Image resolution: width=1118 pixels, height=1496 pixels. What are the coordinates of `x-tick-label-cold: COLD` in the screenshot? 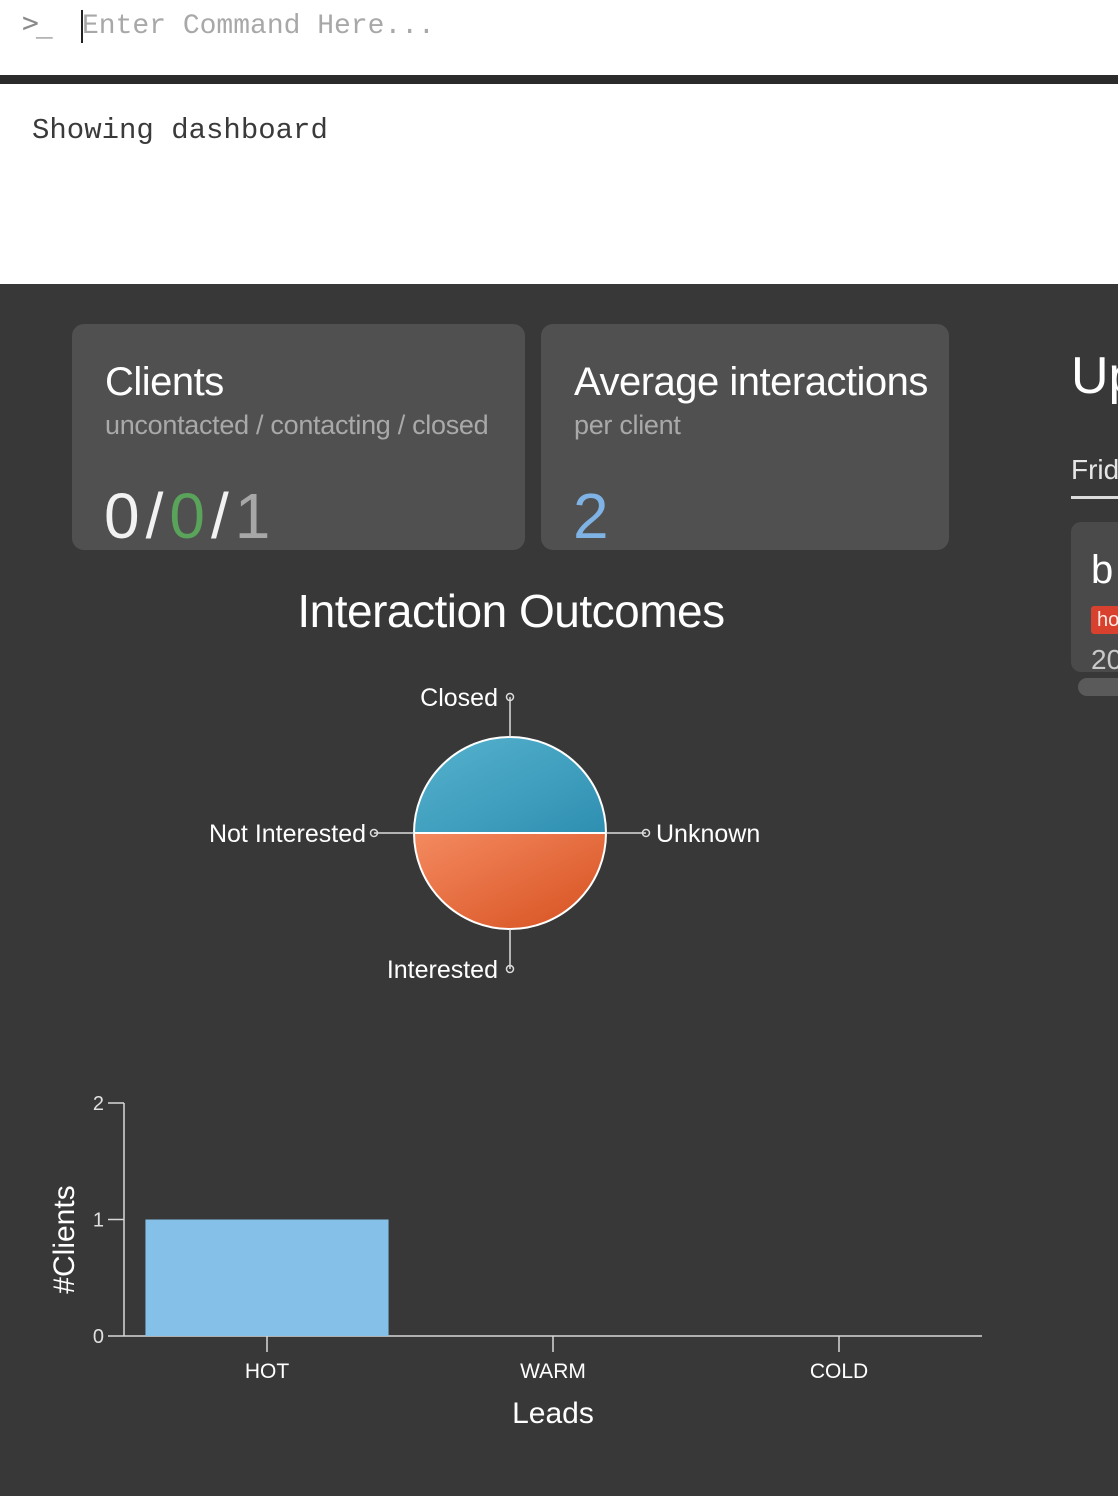 It's located at (839, 1371).